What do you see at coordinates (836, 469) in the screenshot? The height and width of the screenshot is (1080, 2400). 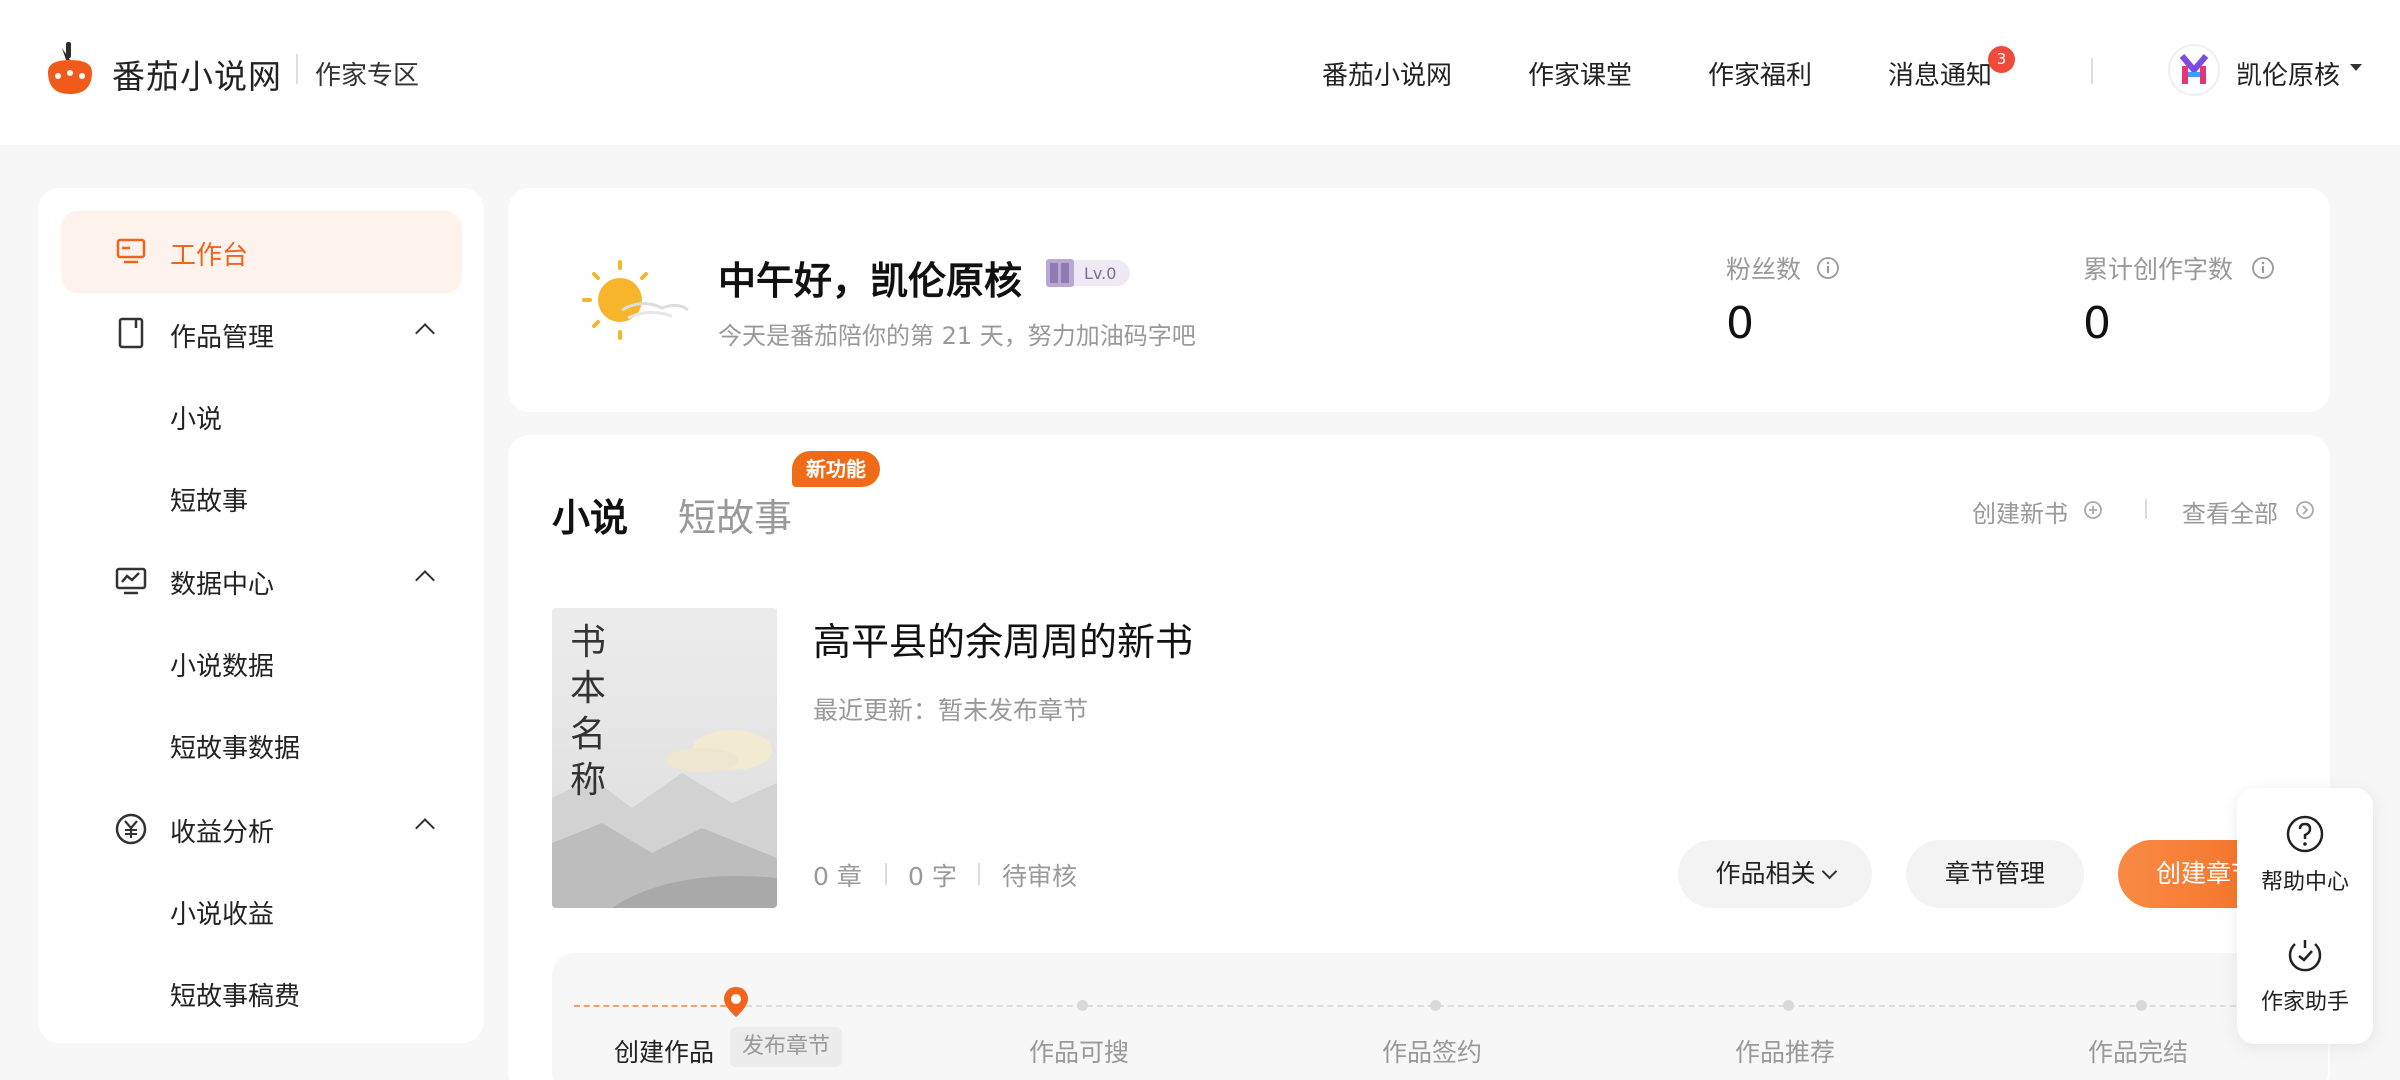 I see `new-feature-badge: 新功能` at bounding box center [836, 469].